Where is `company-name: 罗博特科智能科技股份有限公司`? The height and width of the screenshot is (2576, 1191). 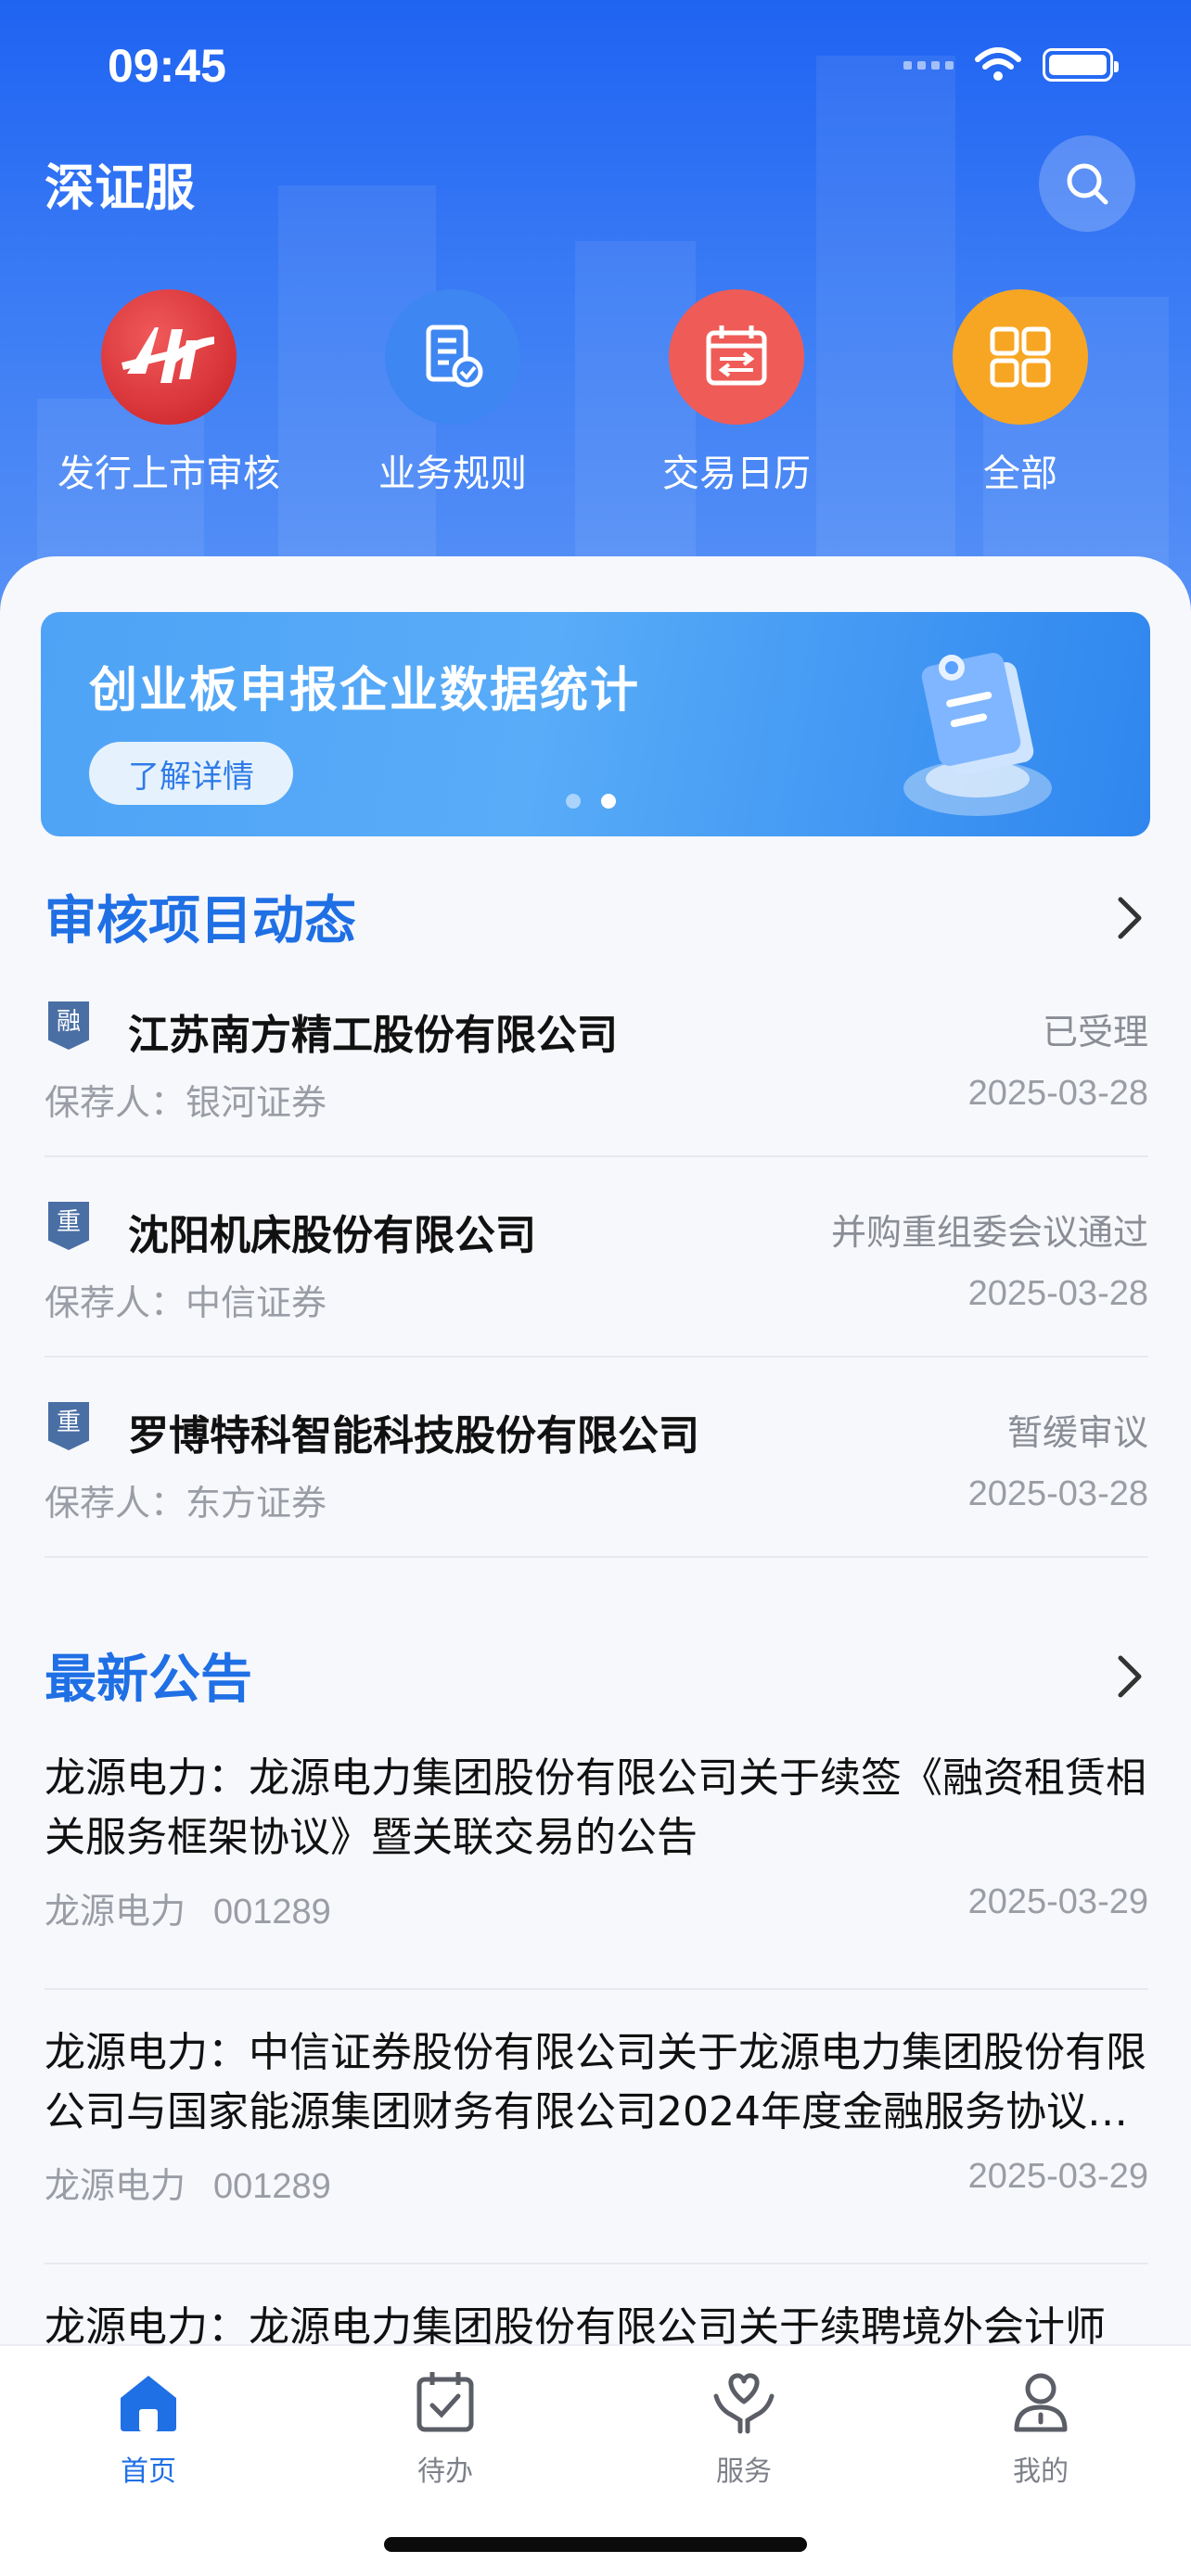 company-name: 罗博特科智能科技股份有限公司 is located at coordinates (413, 1436).